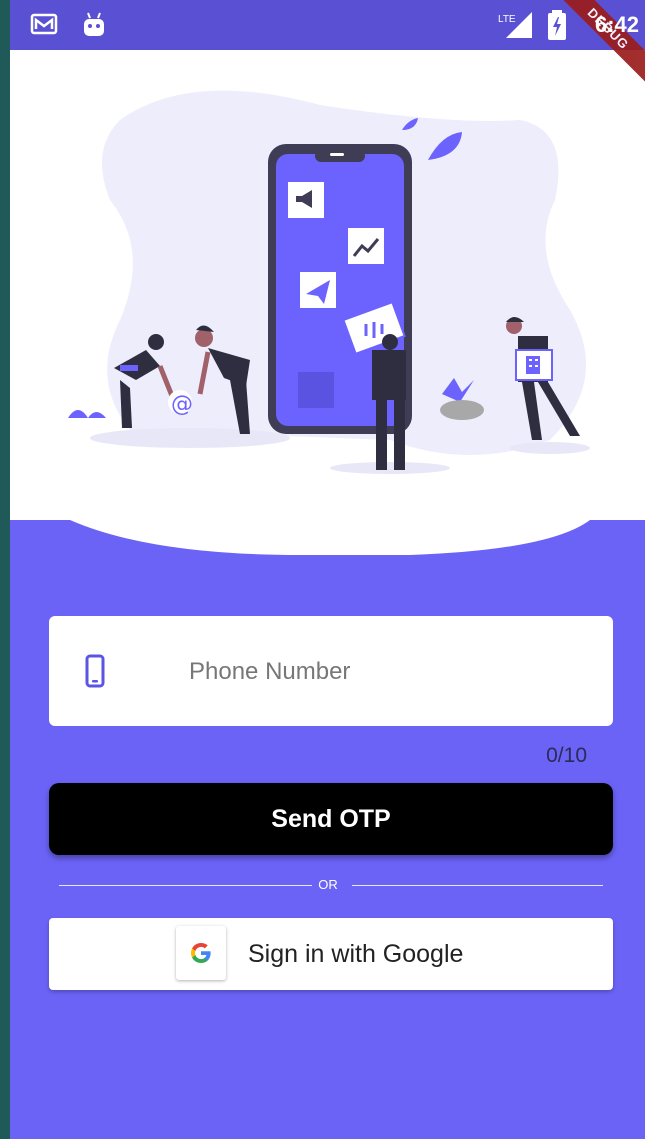 The image size is (645, 1139). I want to click on google-logo-icon, so click(201, 953).